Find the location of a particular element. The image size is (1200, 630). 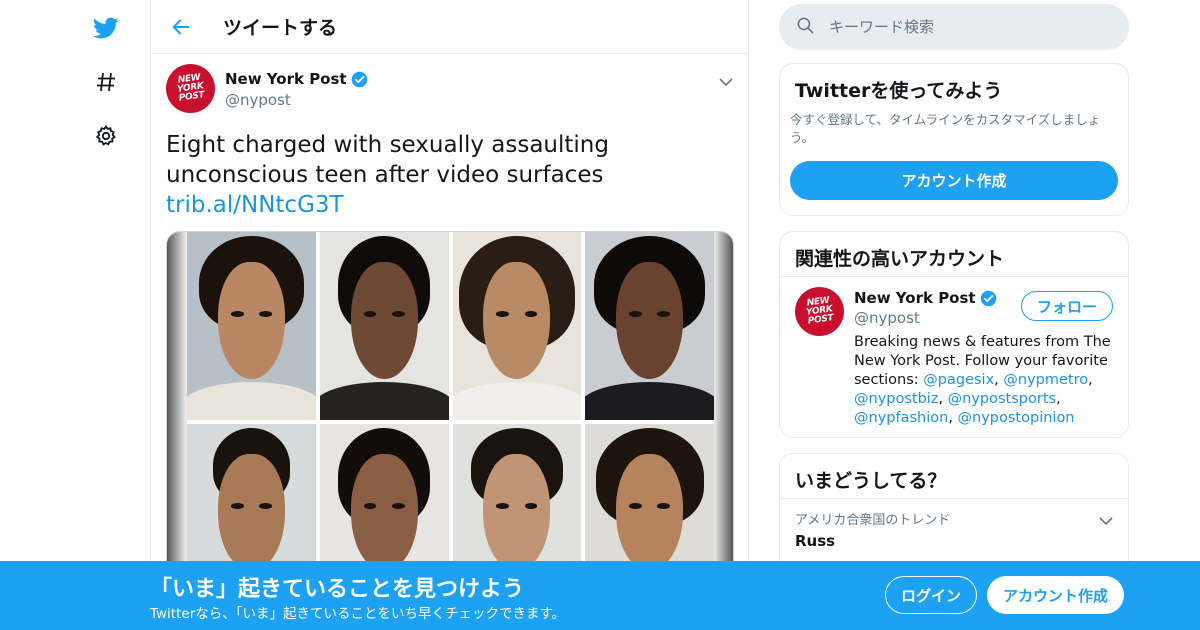

back-arrow-icon is located at coordinates (181, 27).